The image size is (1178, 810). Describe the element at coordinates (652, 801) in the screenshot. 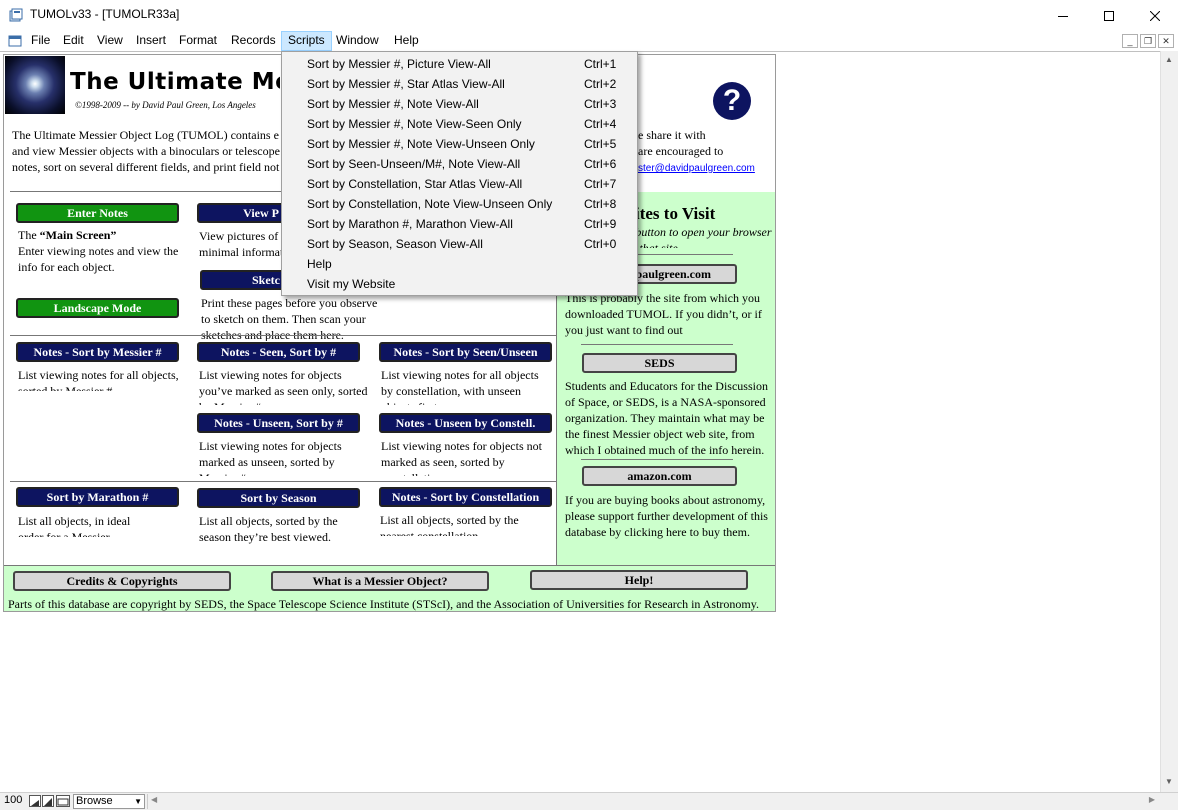

I see `horizontal-scrollbar: ◀ ▶` at that location.